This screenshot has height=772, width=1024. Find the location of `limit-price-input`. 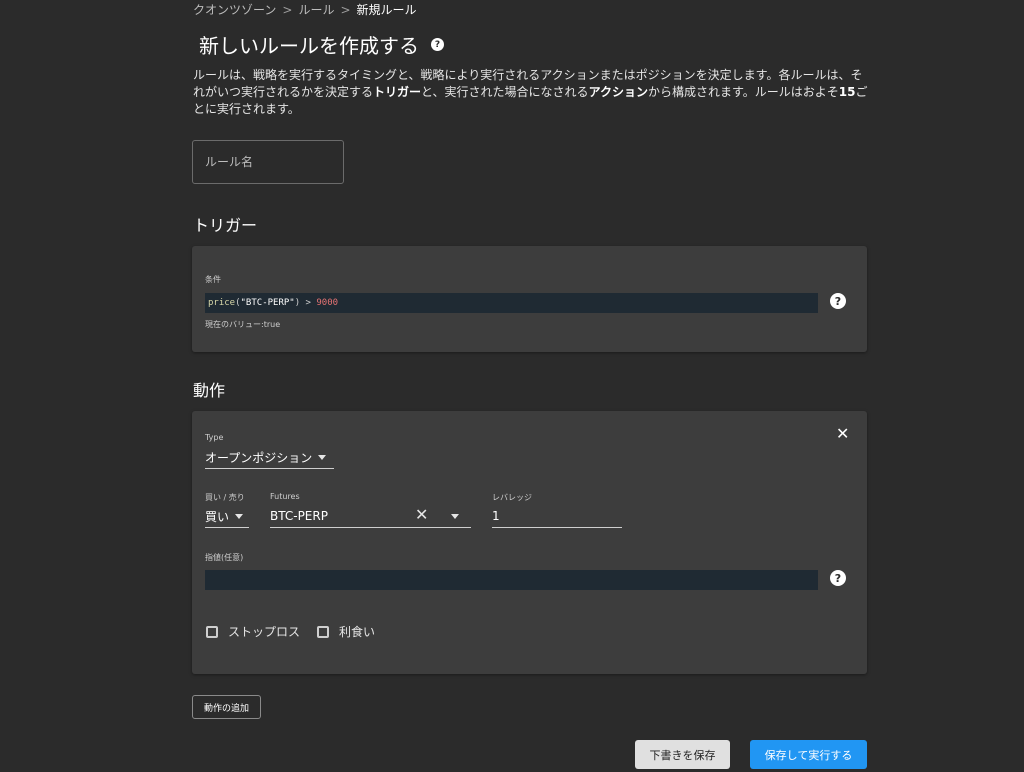

limit-price-input is located at coordinates (511, 580).